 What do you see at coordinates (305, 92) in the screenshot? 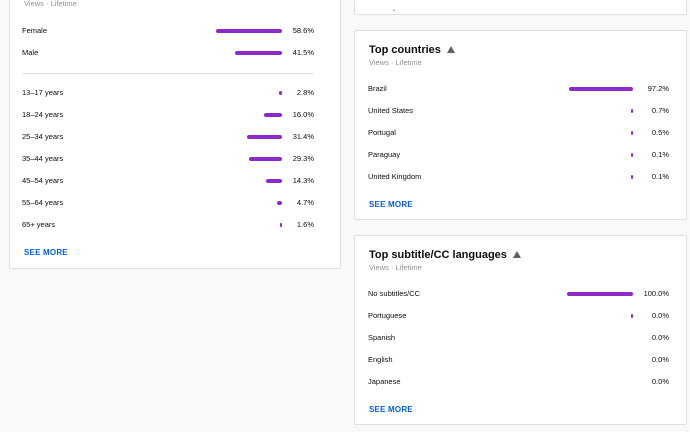
I see `item-value: 2.8%` at bounding box center [305, 92].